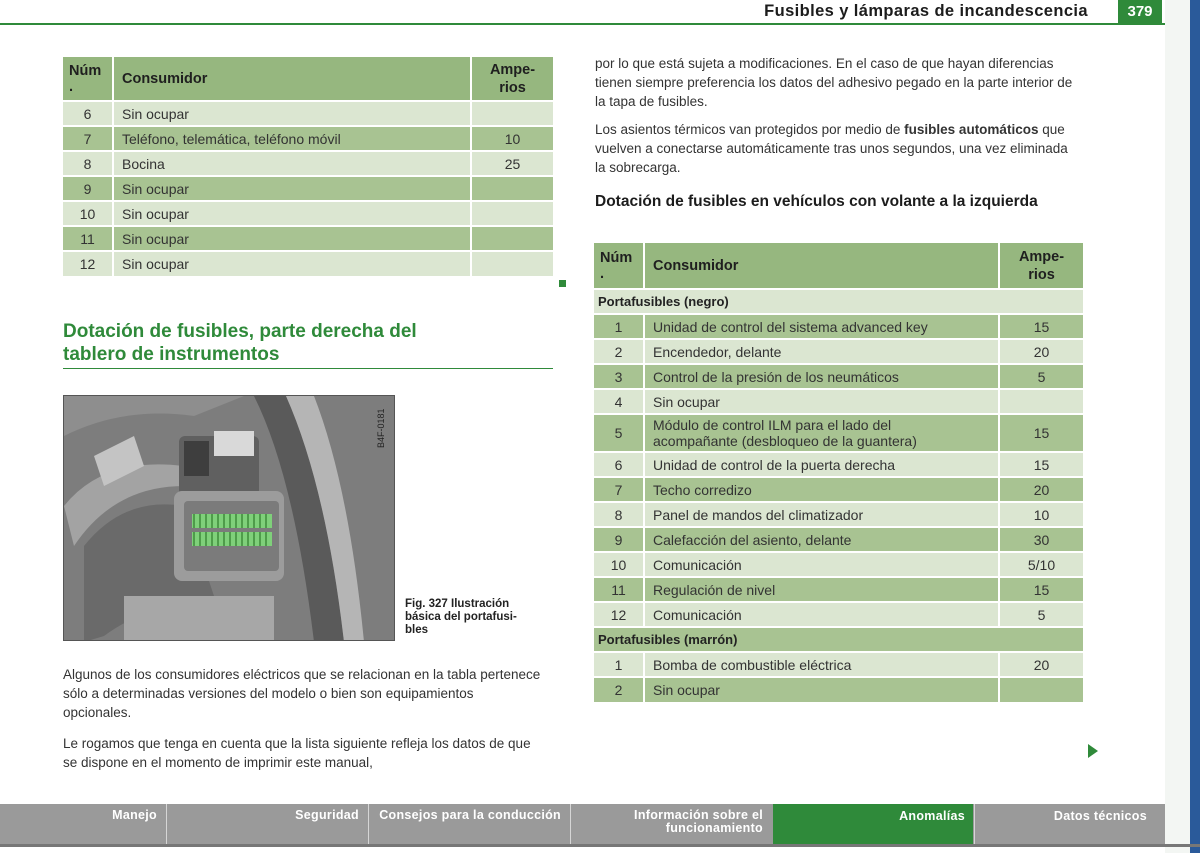  Describe the element at coordinates (838, 489) in the screenshot. I see `table-row: 7 Techo corredizo 20` at that location.